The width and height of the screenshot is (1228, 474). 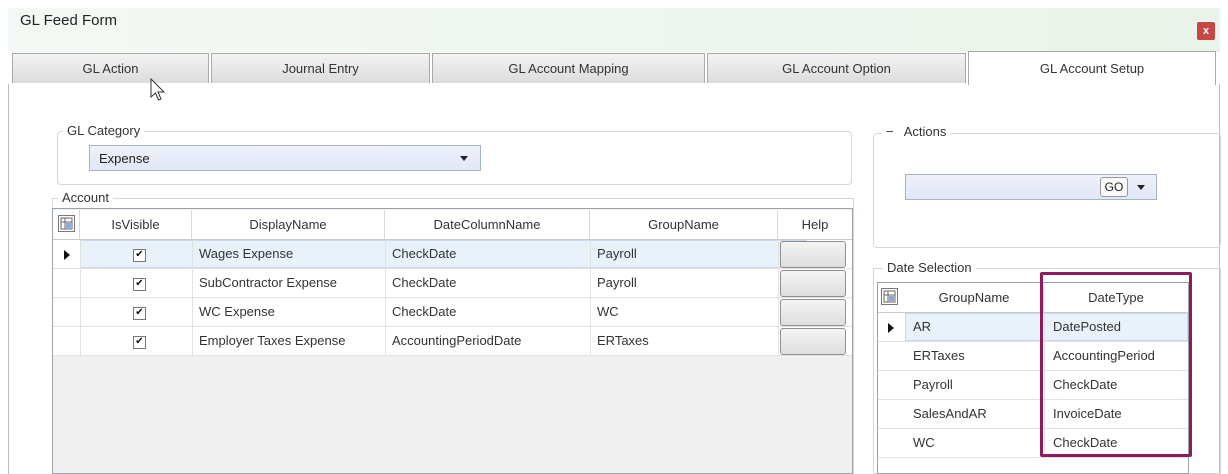 What do you see at coordinates (272, 340) in the screenshot?
I see `display-name-cell: Employer Taxes Expense` at bounding box center [272, 340].